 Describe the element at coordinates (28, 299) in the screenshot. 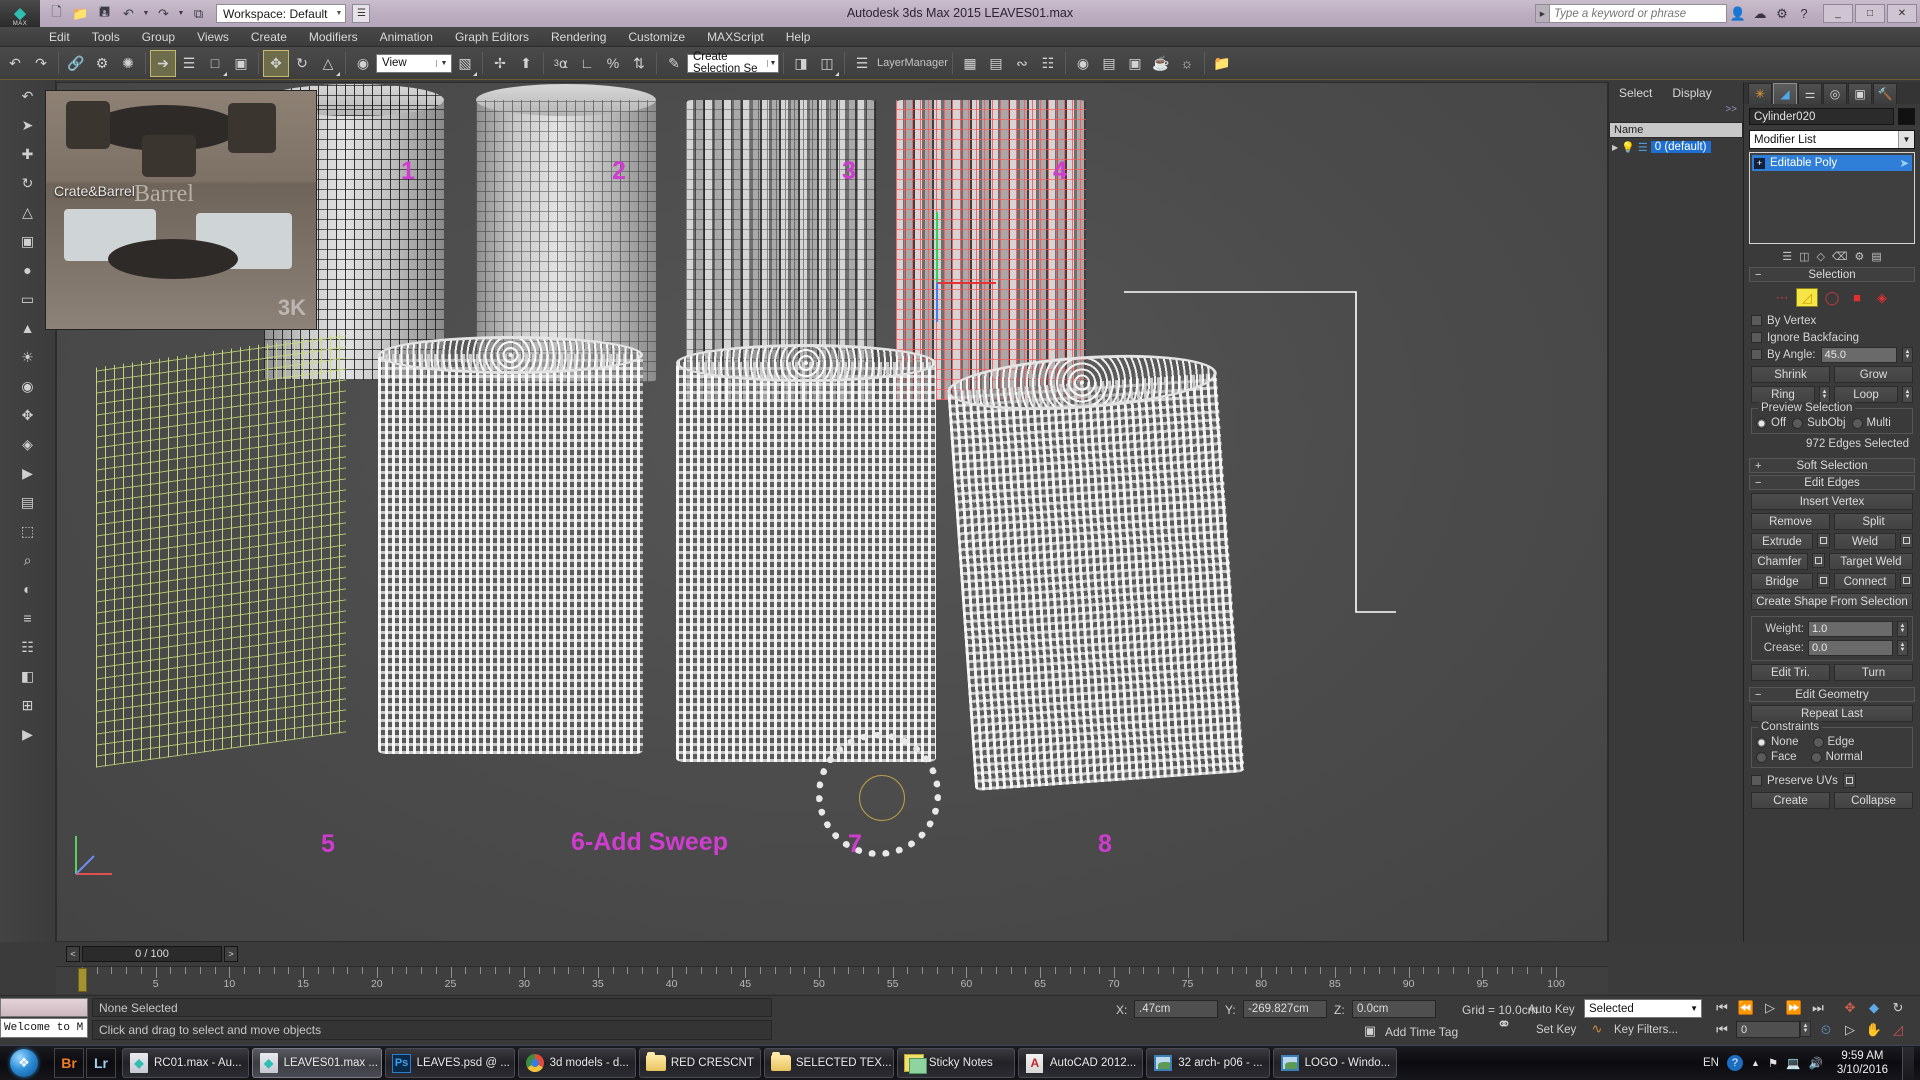

I see `cylinder-primitive-icon: ▭` at that location.